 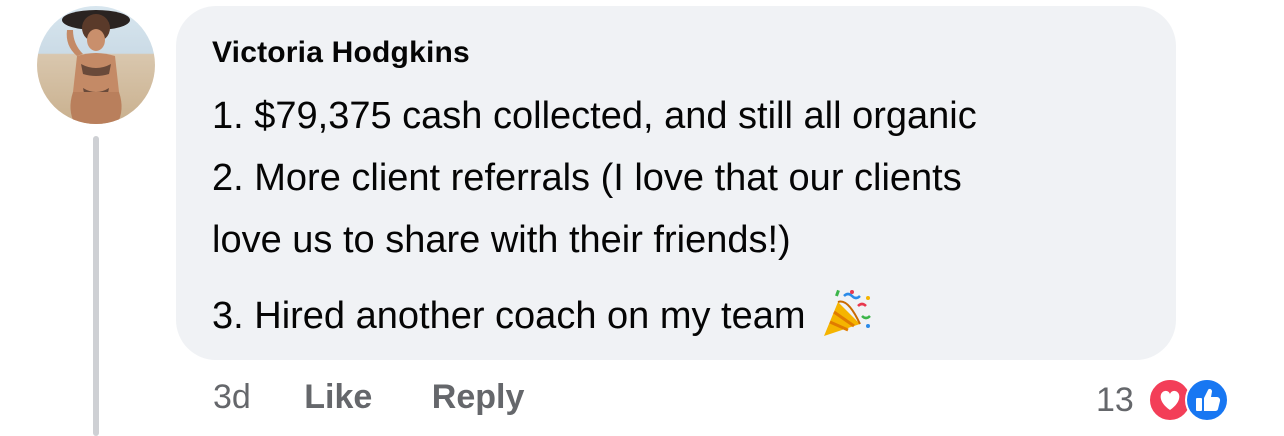 What do you see at coordinates (501, 240) in the screenshot?
I see `comment-text-line: love us to share with their friends!)` at bounding box center [501, 240].